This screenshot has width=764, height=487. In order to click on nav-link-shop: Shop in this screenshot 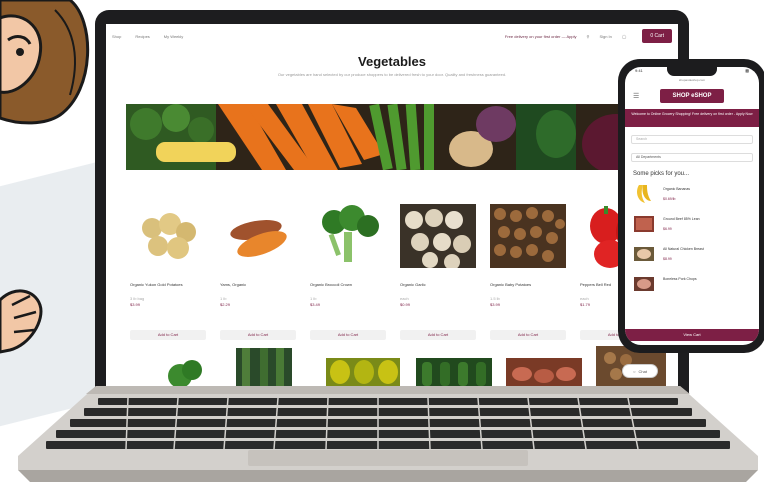, I will do `click(116, 36)`.